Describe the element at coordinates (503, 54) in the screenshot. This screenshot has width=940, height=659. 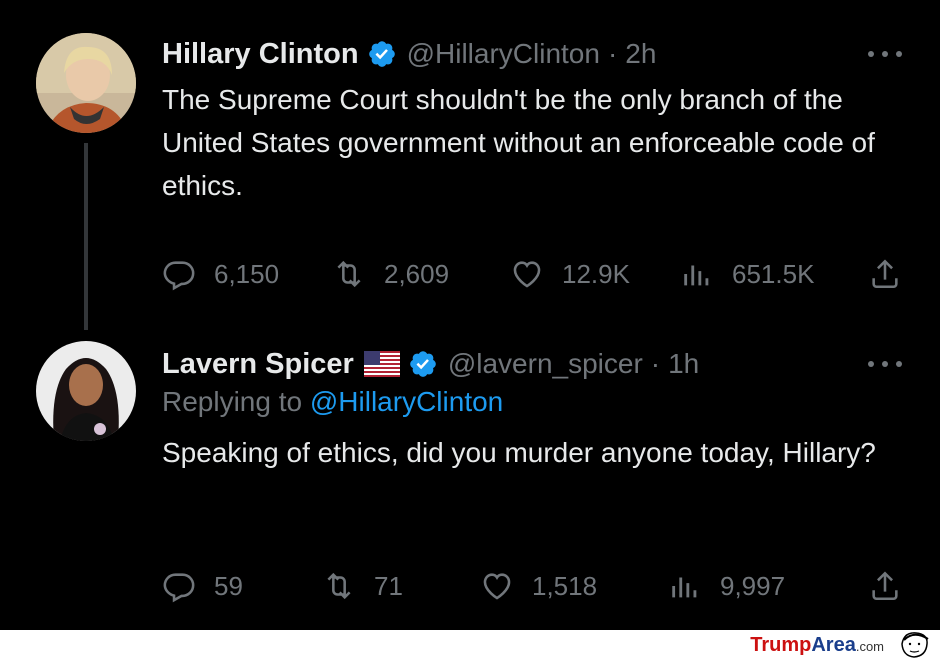
I see `handle: @HillaryClinton` at that location.